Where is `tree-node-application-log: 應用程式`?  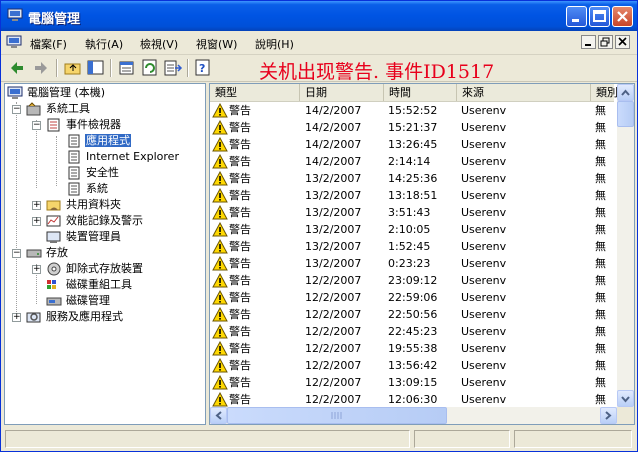
tree-node-application-log: 應用程式 is located at coordinates (98, 141).